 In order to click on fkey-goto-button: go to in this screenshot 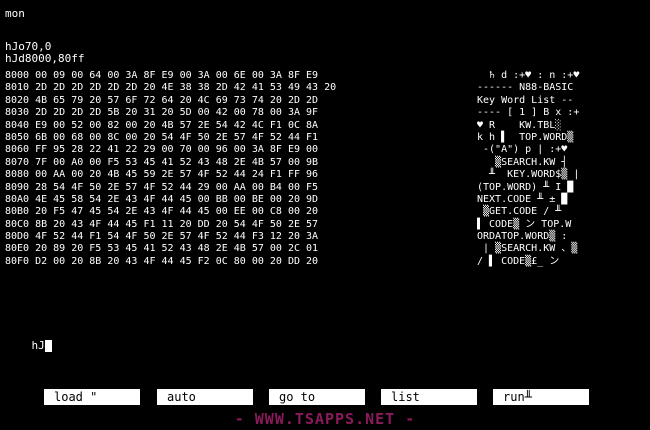, I will do `click(317, 397)`.